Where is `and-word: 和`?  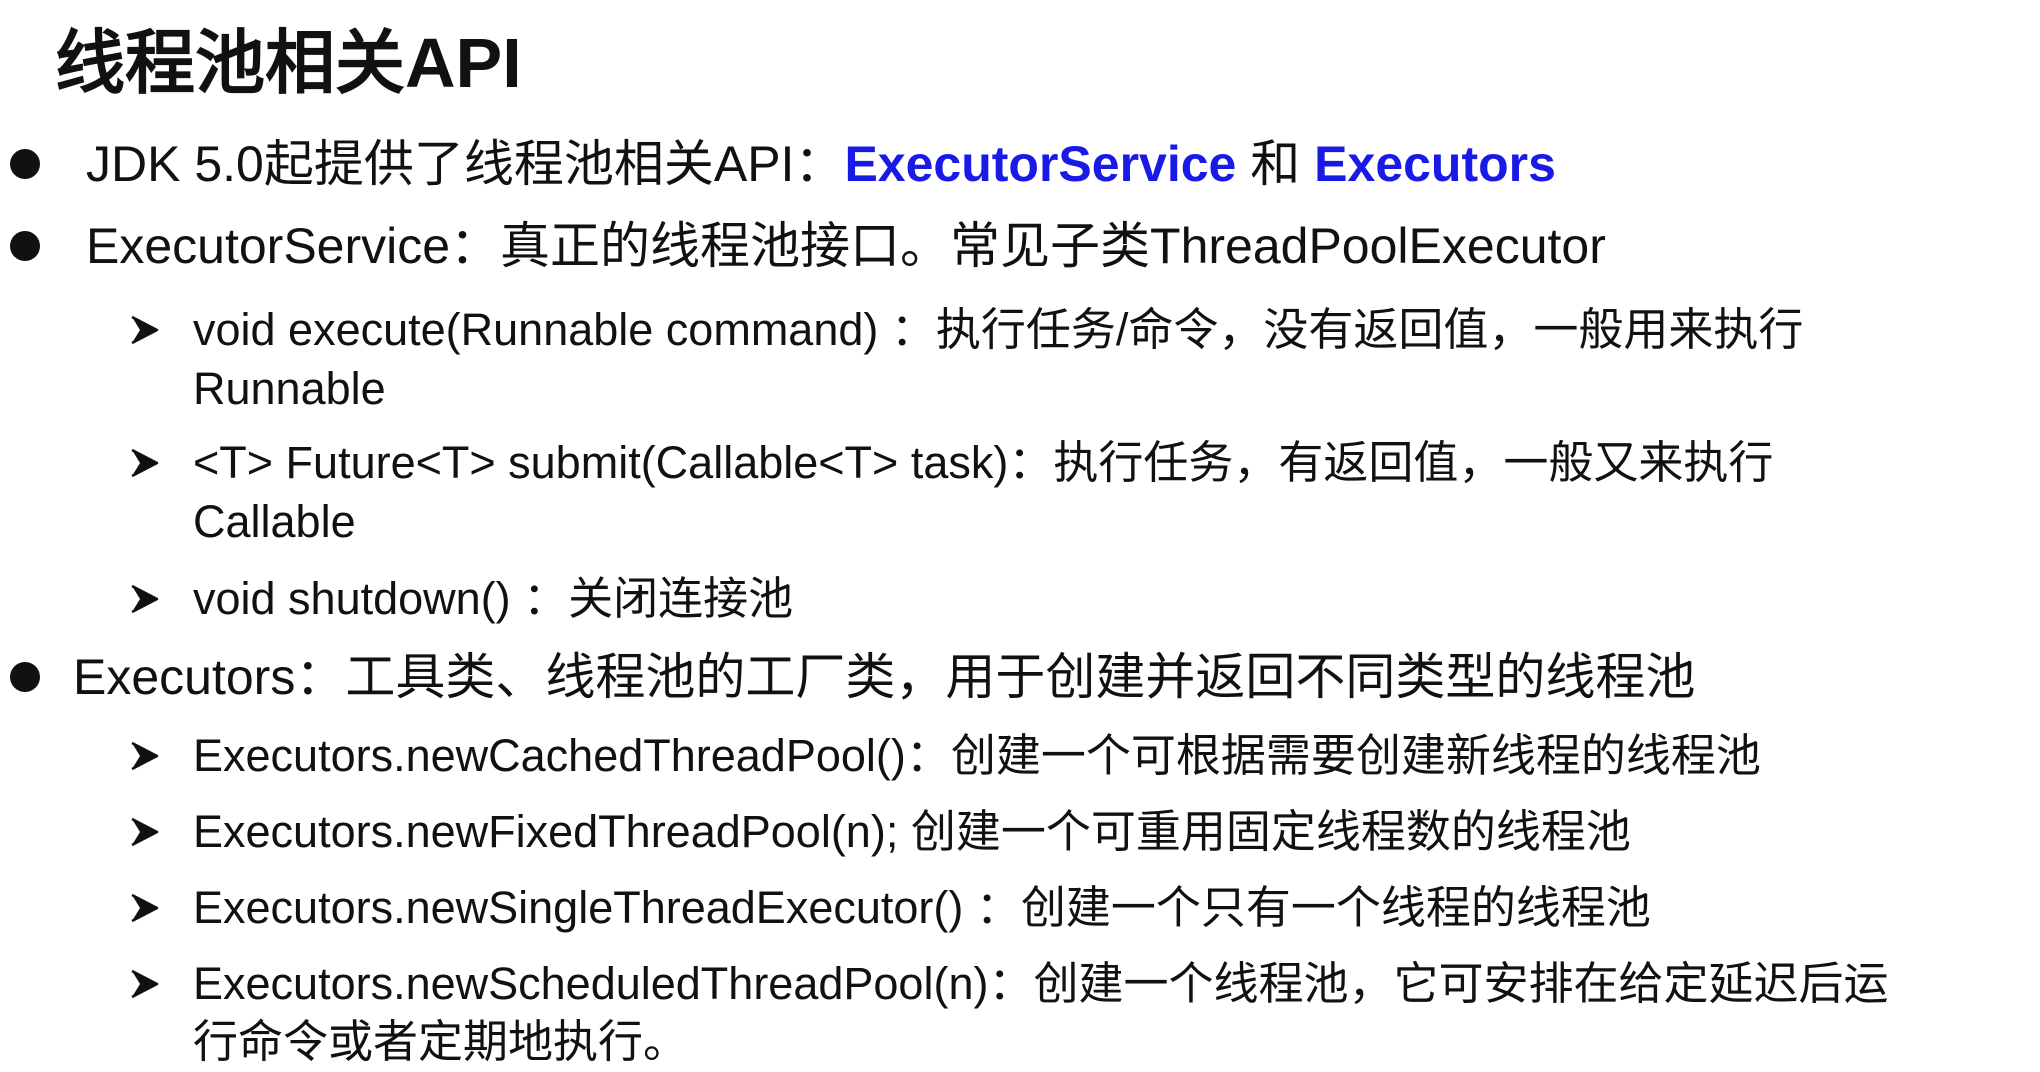
and-word: 和 is located at coordinates (1275, 164).